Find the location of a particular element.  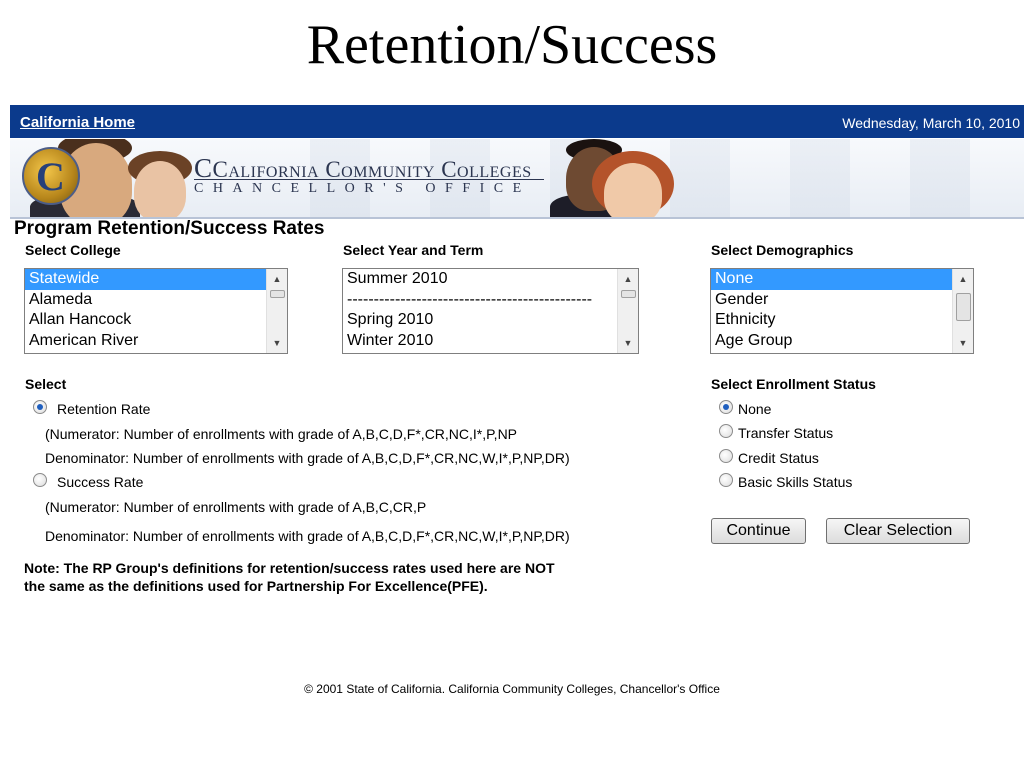

success-rate-label: Success Rate is located at coordinates (100, 482).